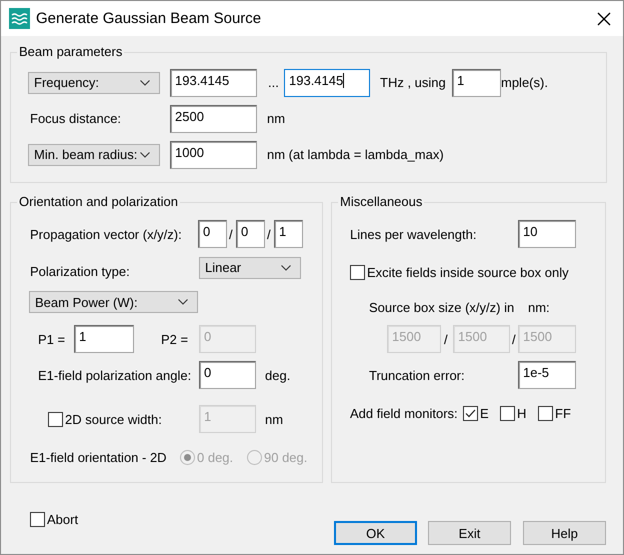 Image resolution: width=624 pixels, height=555 pixels. Describe the element at coordinates (547, 375) in the screenshot. I see `input-field: 1e-5` at that location.